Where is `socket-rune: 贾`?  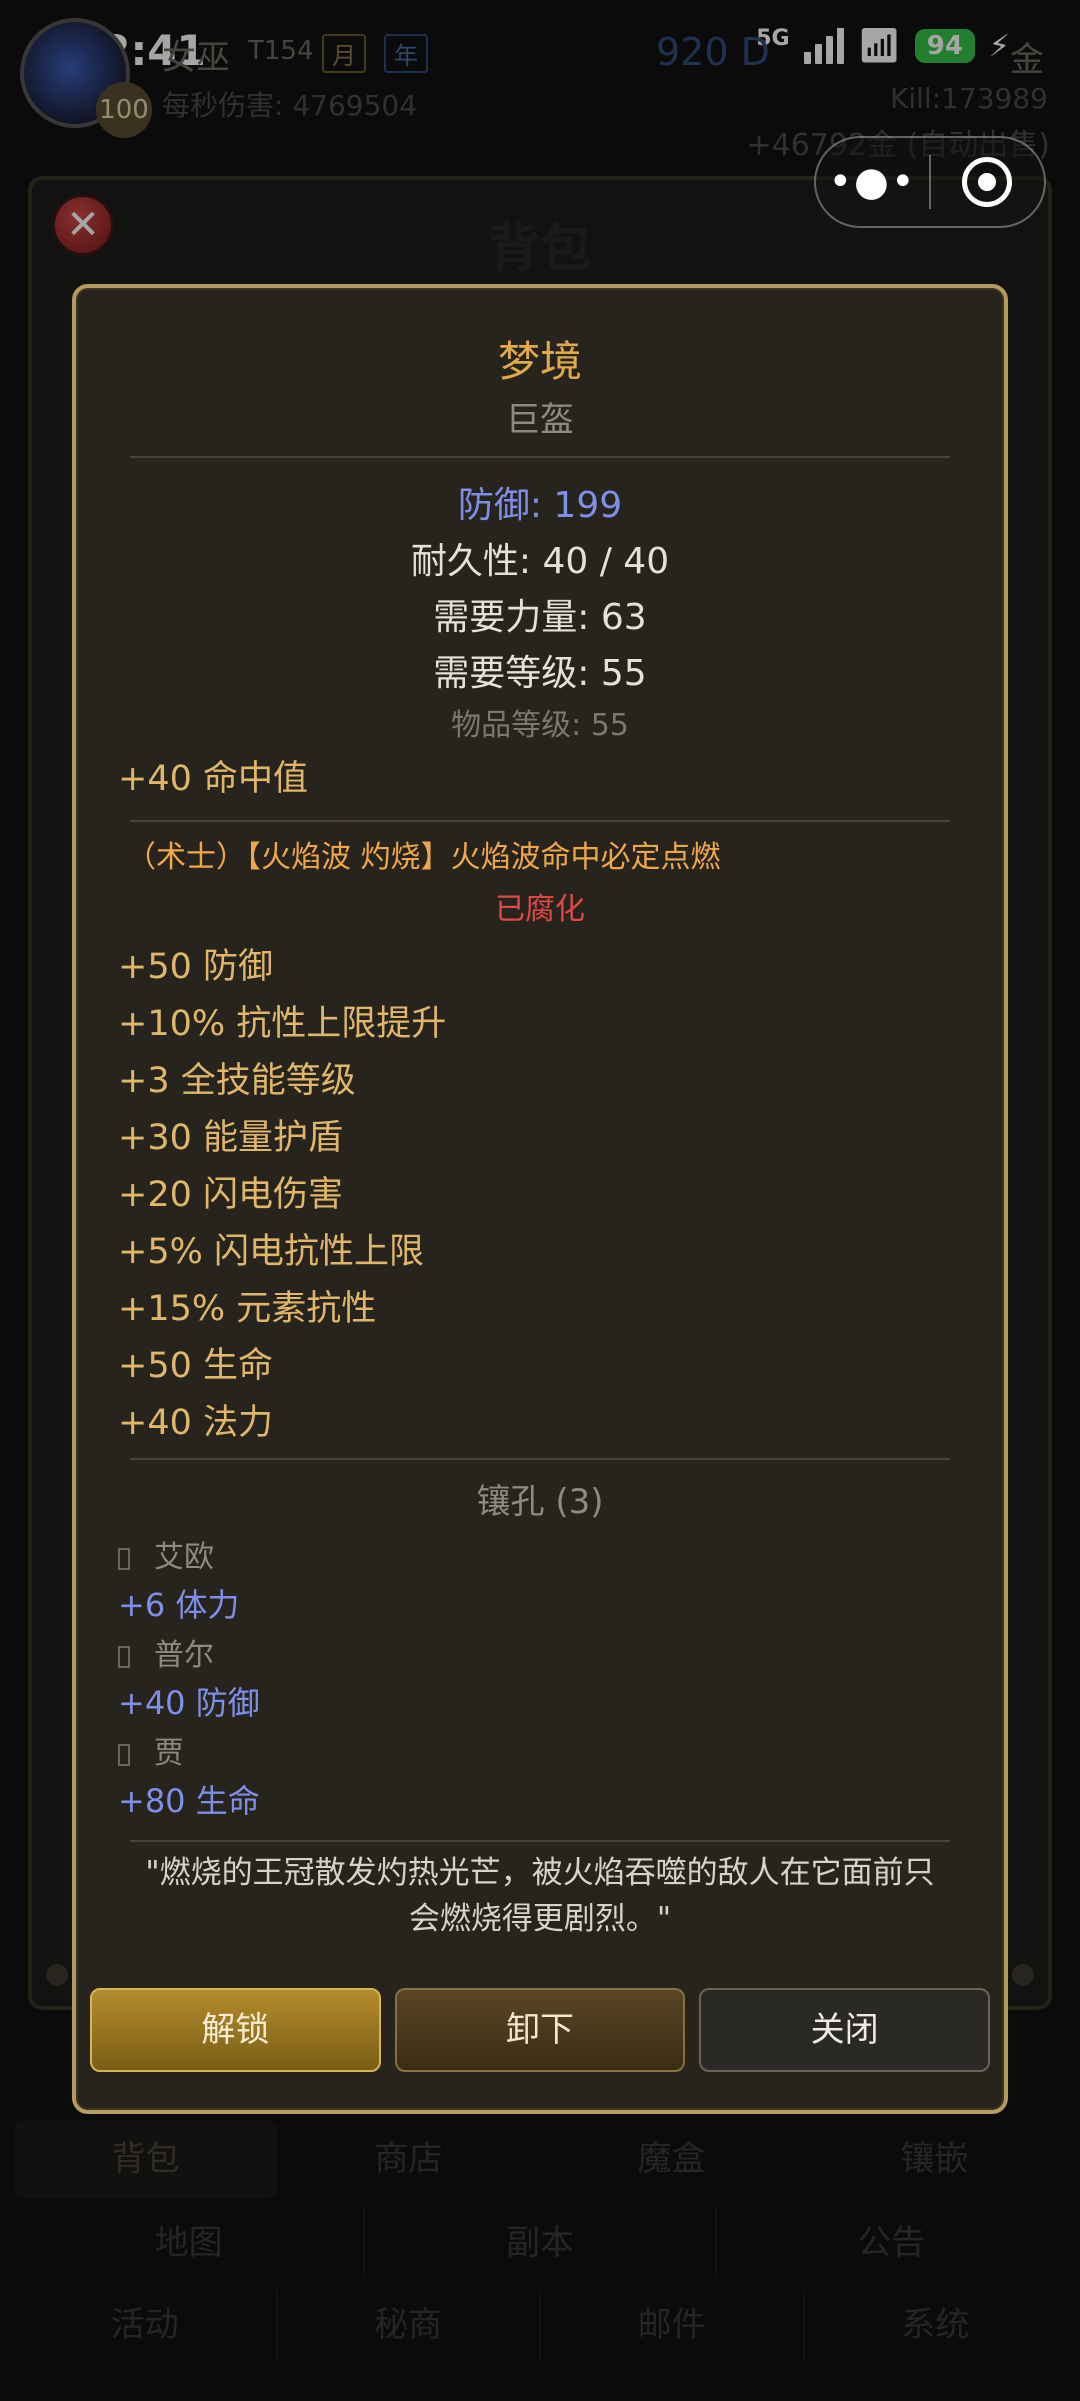 socket-rune: 贾 is located at coordinates (151, 1750).